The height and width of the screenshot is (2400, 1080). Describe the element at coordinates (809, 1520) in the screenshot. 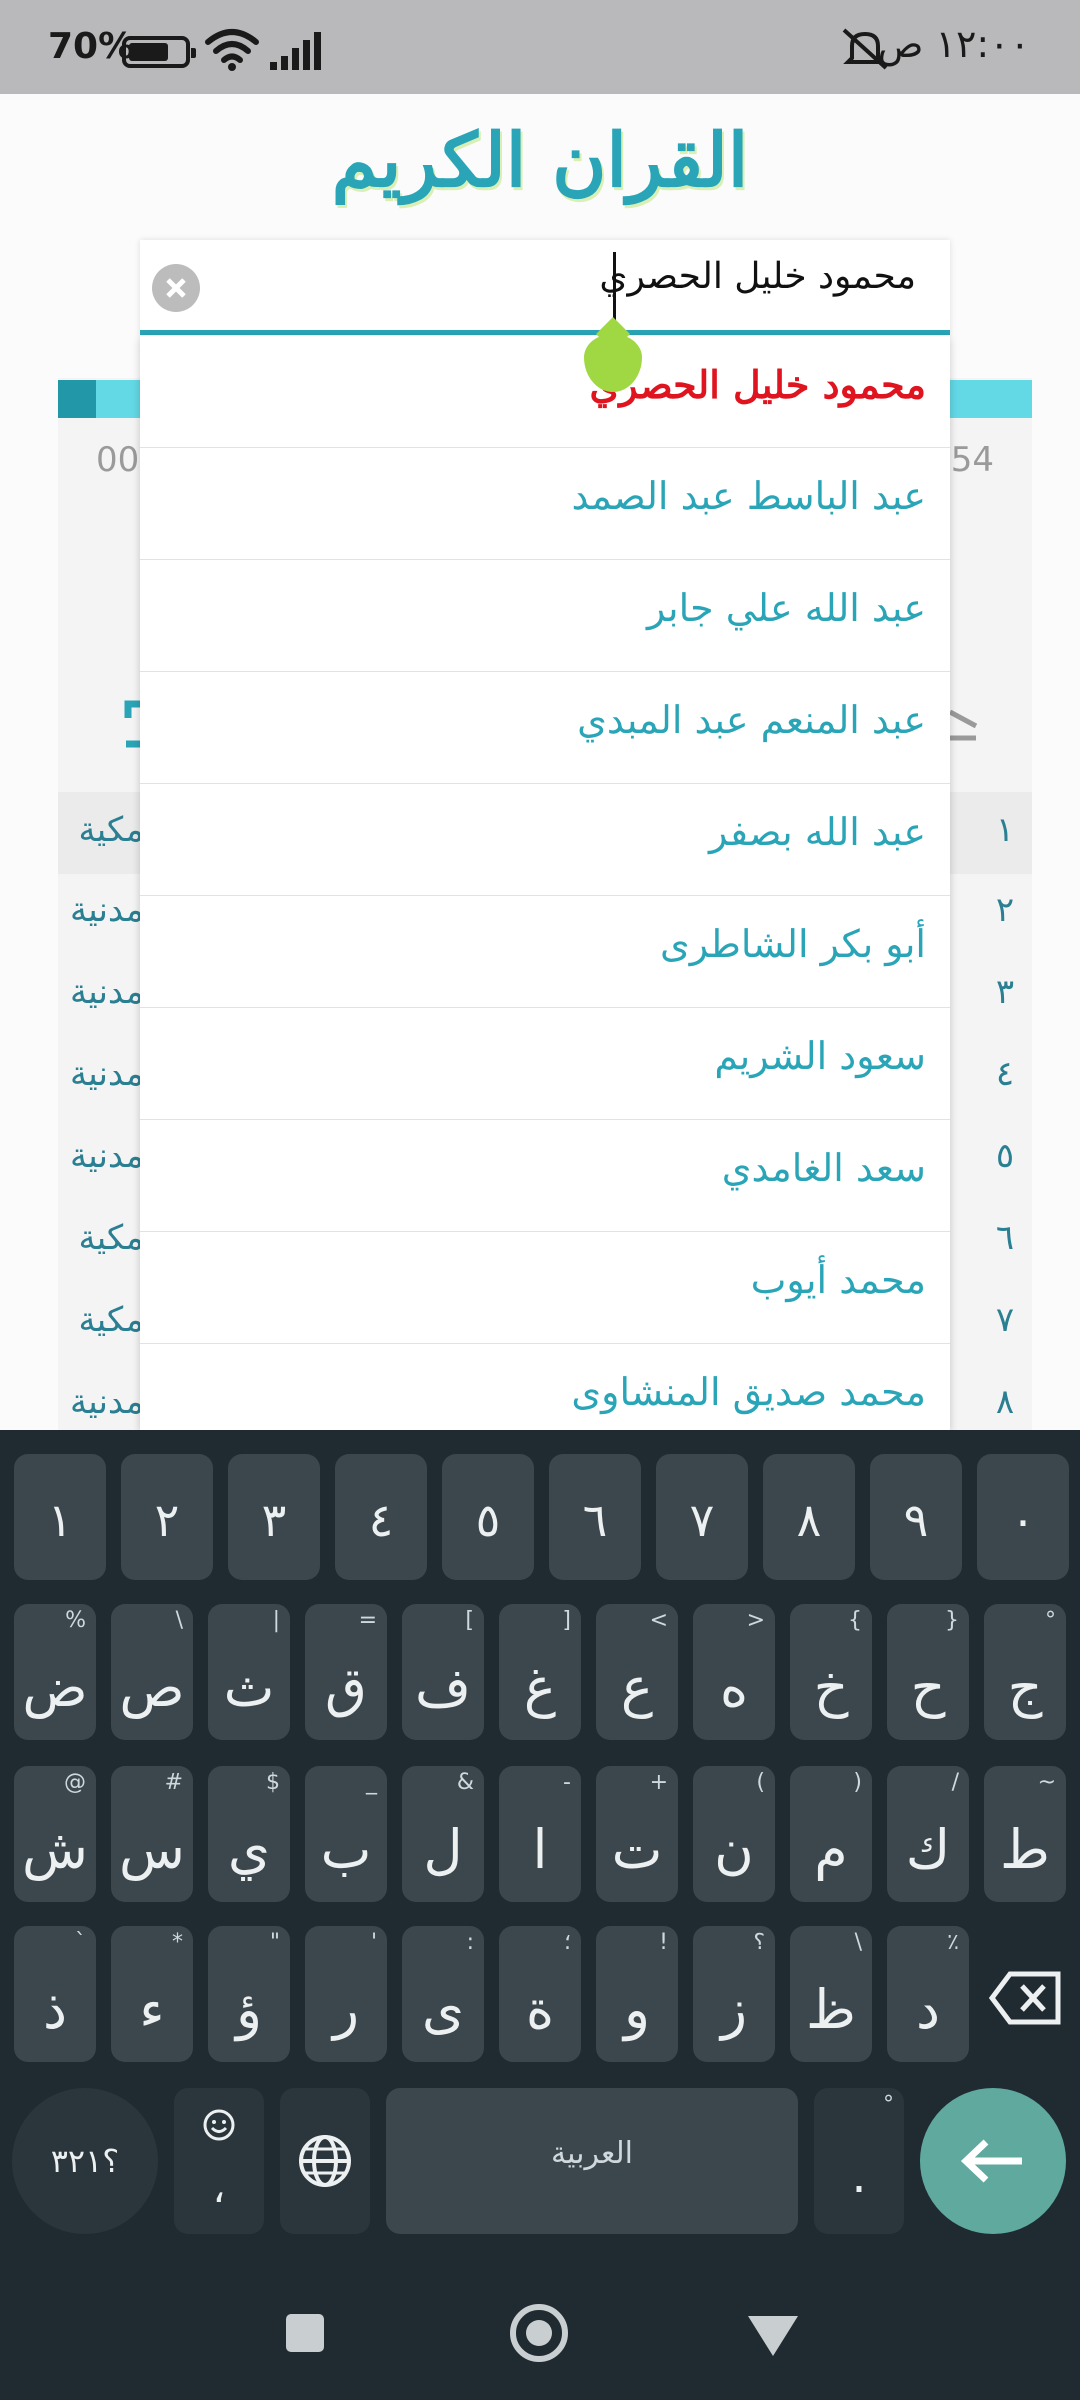

I see `key-label: ٨` at that location.